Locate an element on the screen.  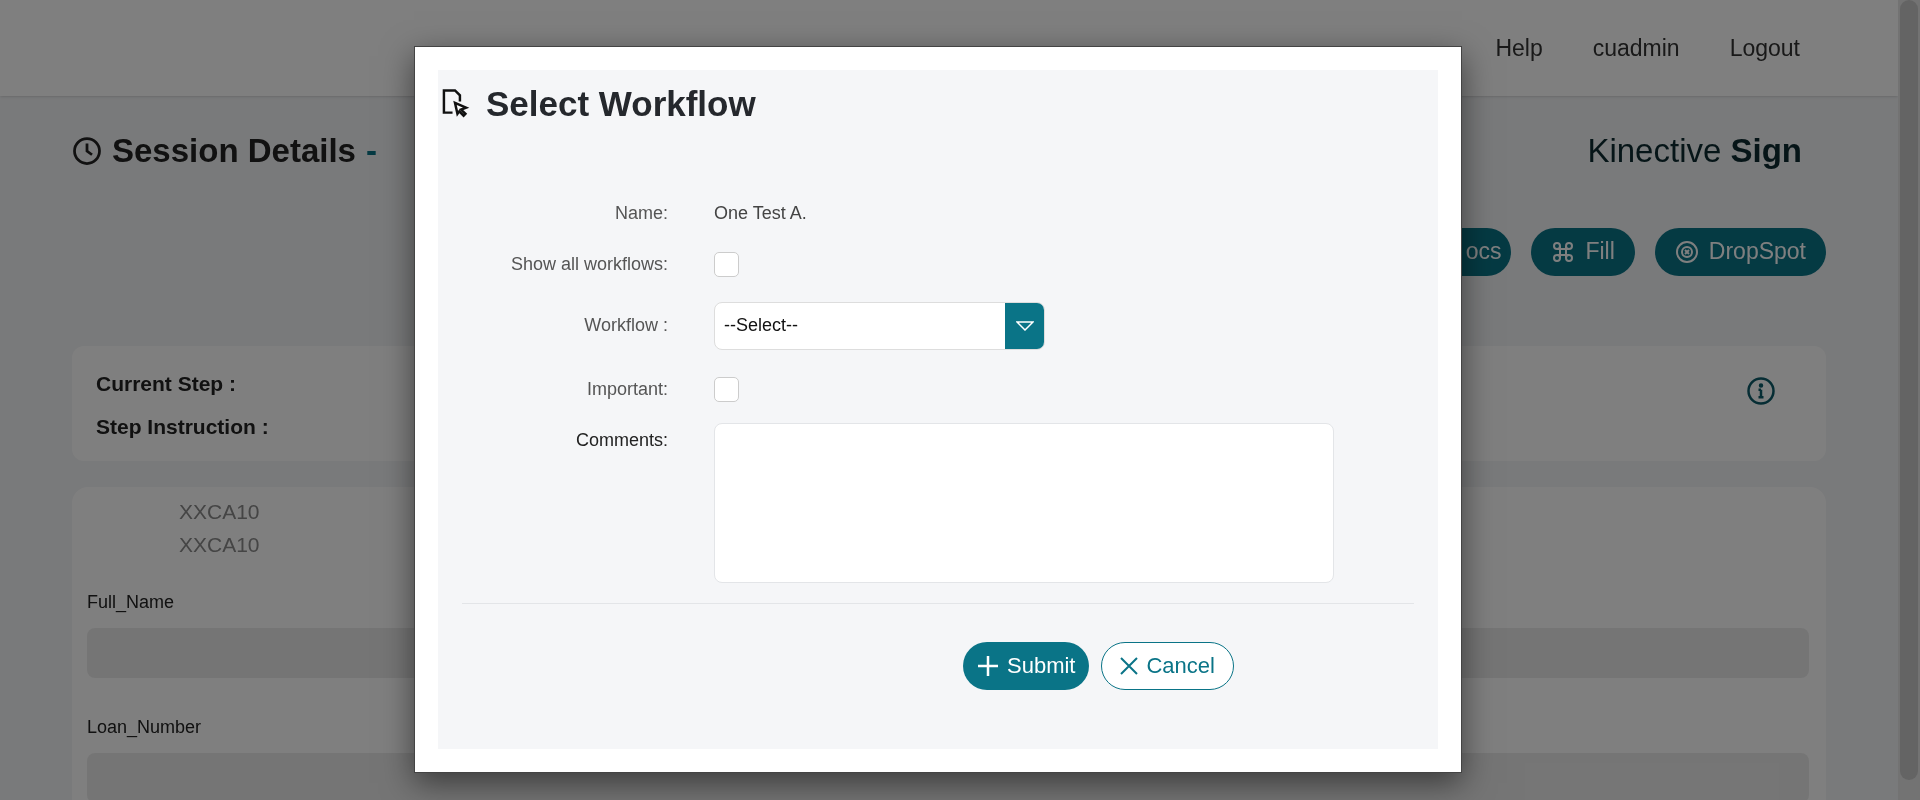
nav-link: cuadmin is located at coordinates (1636, 48).